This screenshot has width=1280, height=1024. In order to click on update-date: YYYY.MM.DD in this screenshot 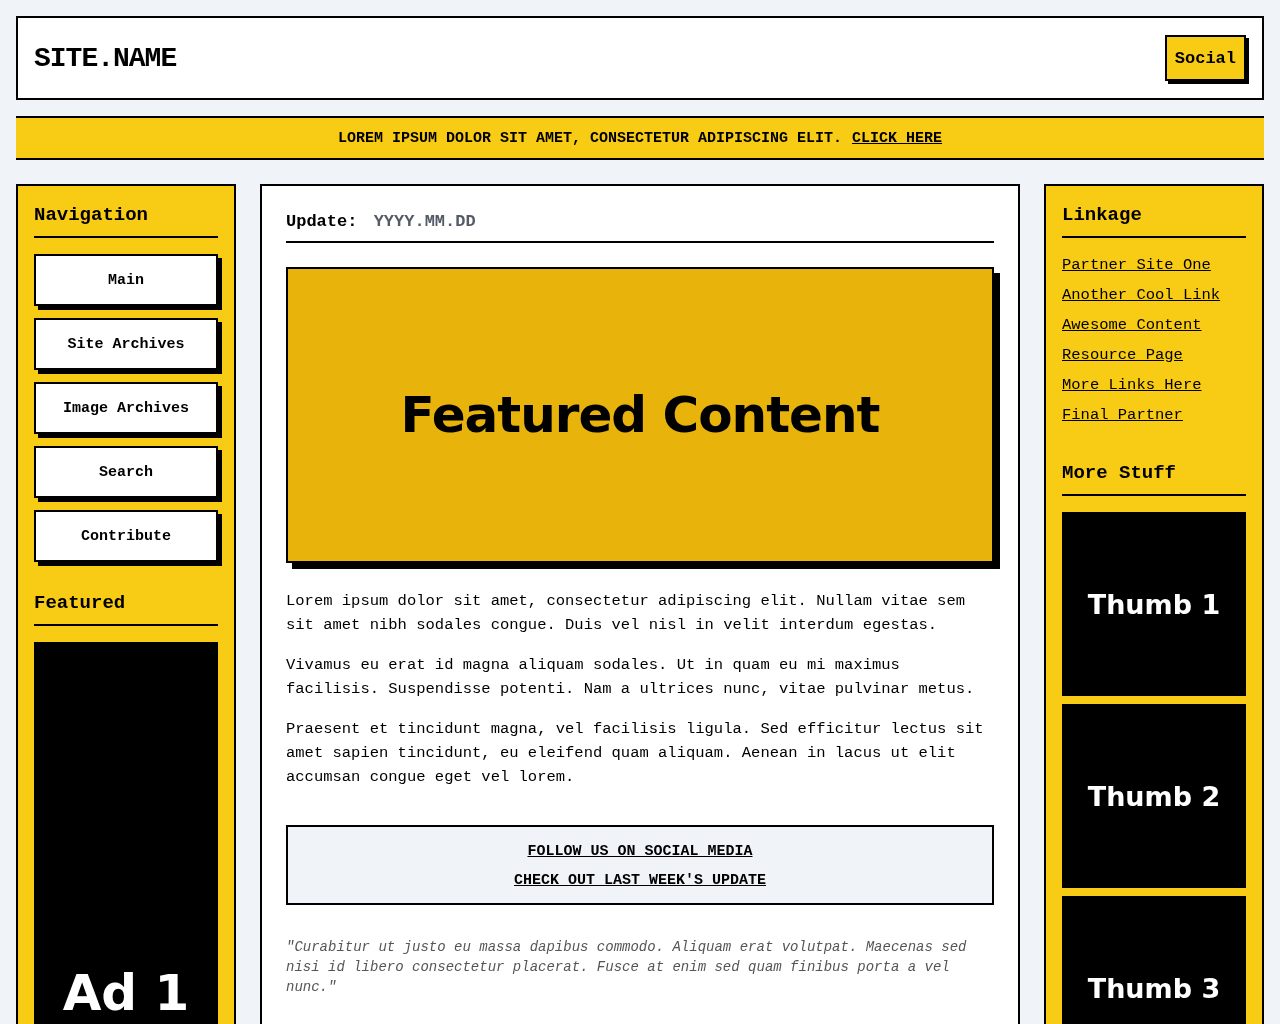, I will do `click(424, 221)`.